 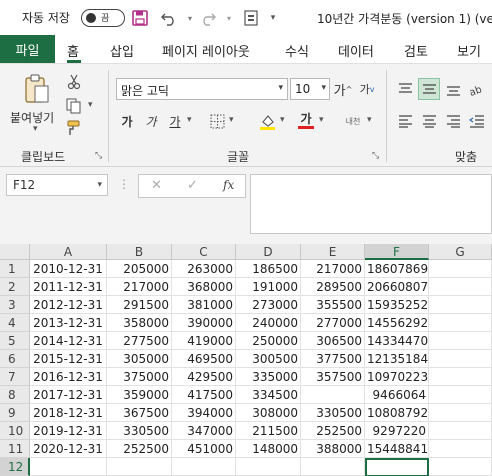 What do you see at coordinates (204, 359) in the screenshot?
I see `cell-c6: 469500` at bounding box center [204, 359].